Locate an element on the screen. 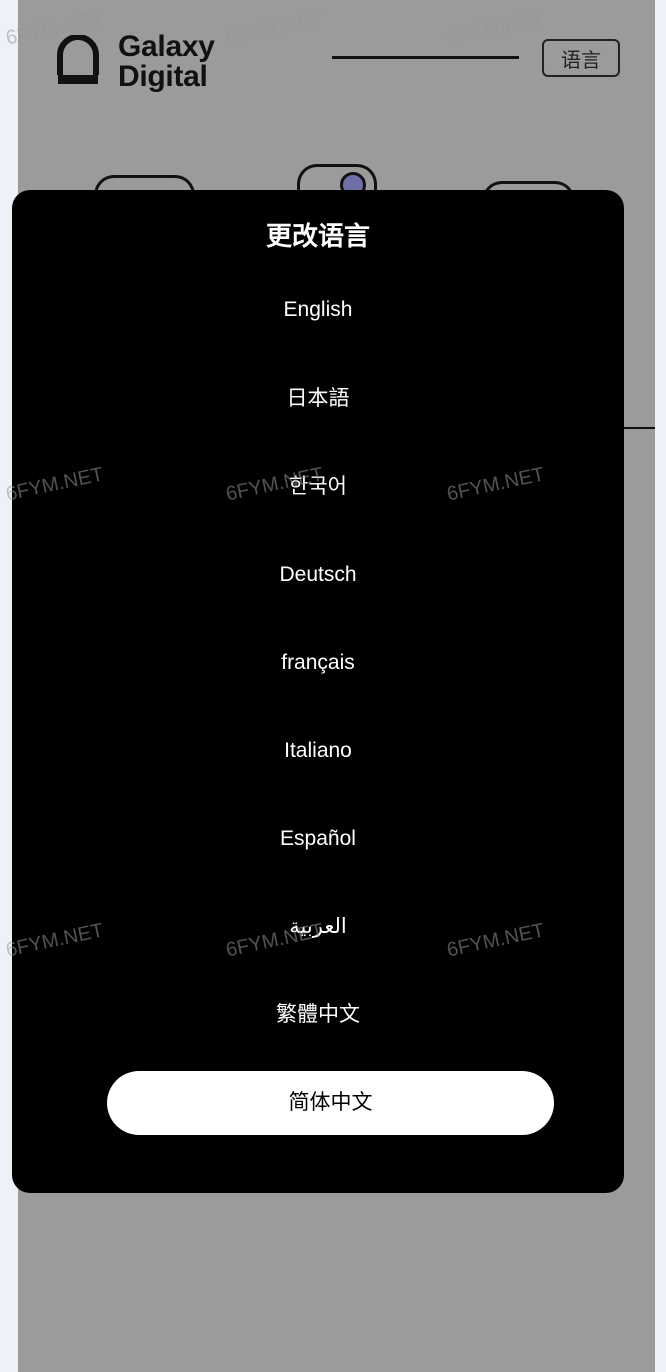 The width and height of the screenshot is (666, 1372). brand-name: Galaxy Digital is located at coordinates (166, 62).